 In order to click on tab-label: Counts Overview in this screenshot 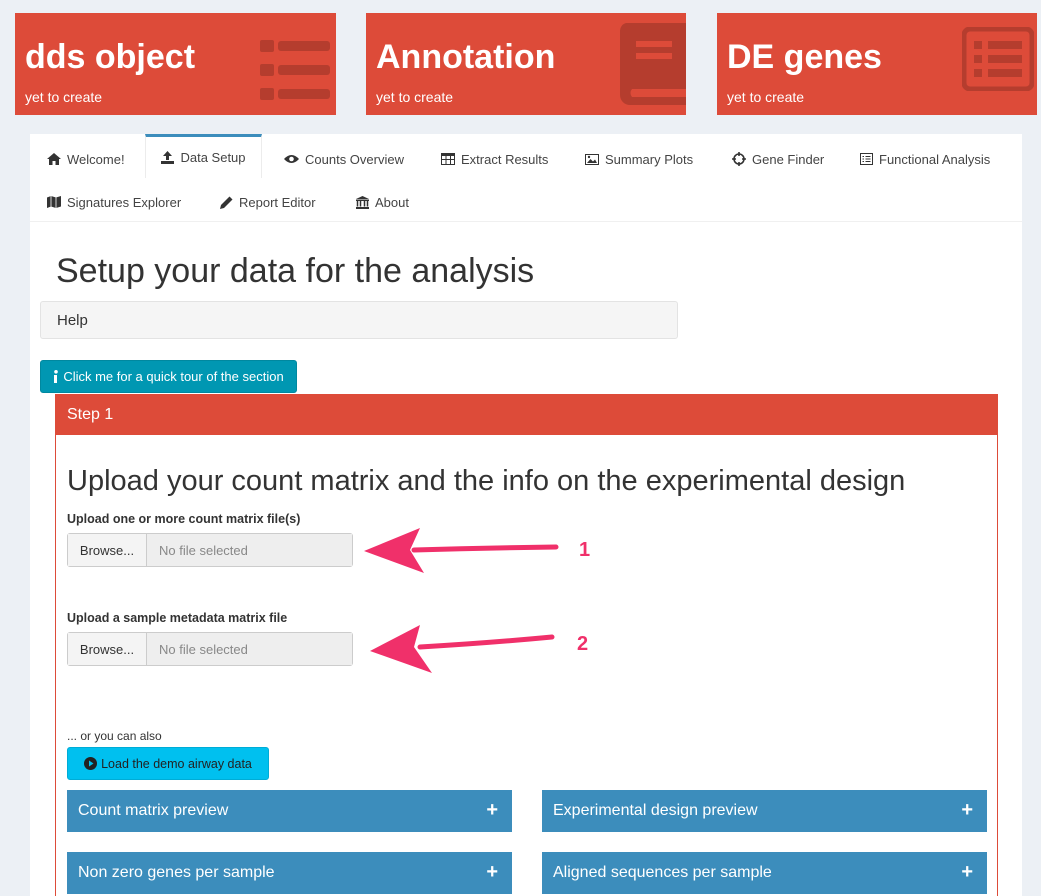, I will do `click(354, 159)`.